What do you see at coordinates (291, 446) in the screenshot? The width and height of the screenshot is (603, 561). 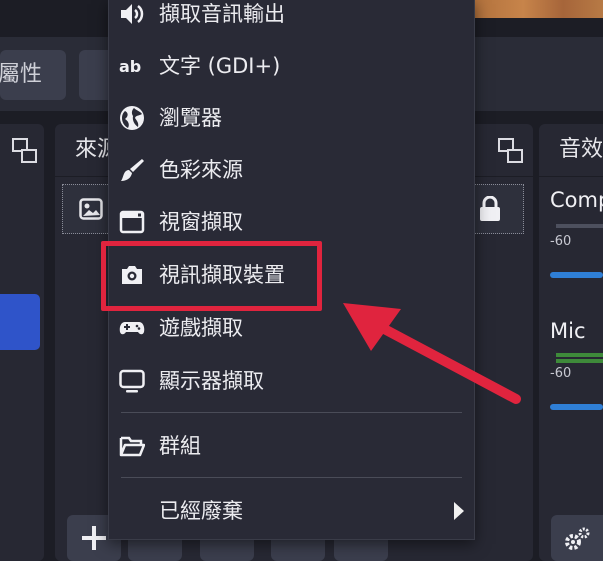 I see `menu-item-group: 群組` at bounding box center [291, 446].